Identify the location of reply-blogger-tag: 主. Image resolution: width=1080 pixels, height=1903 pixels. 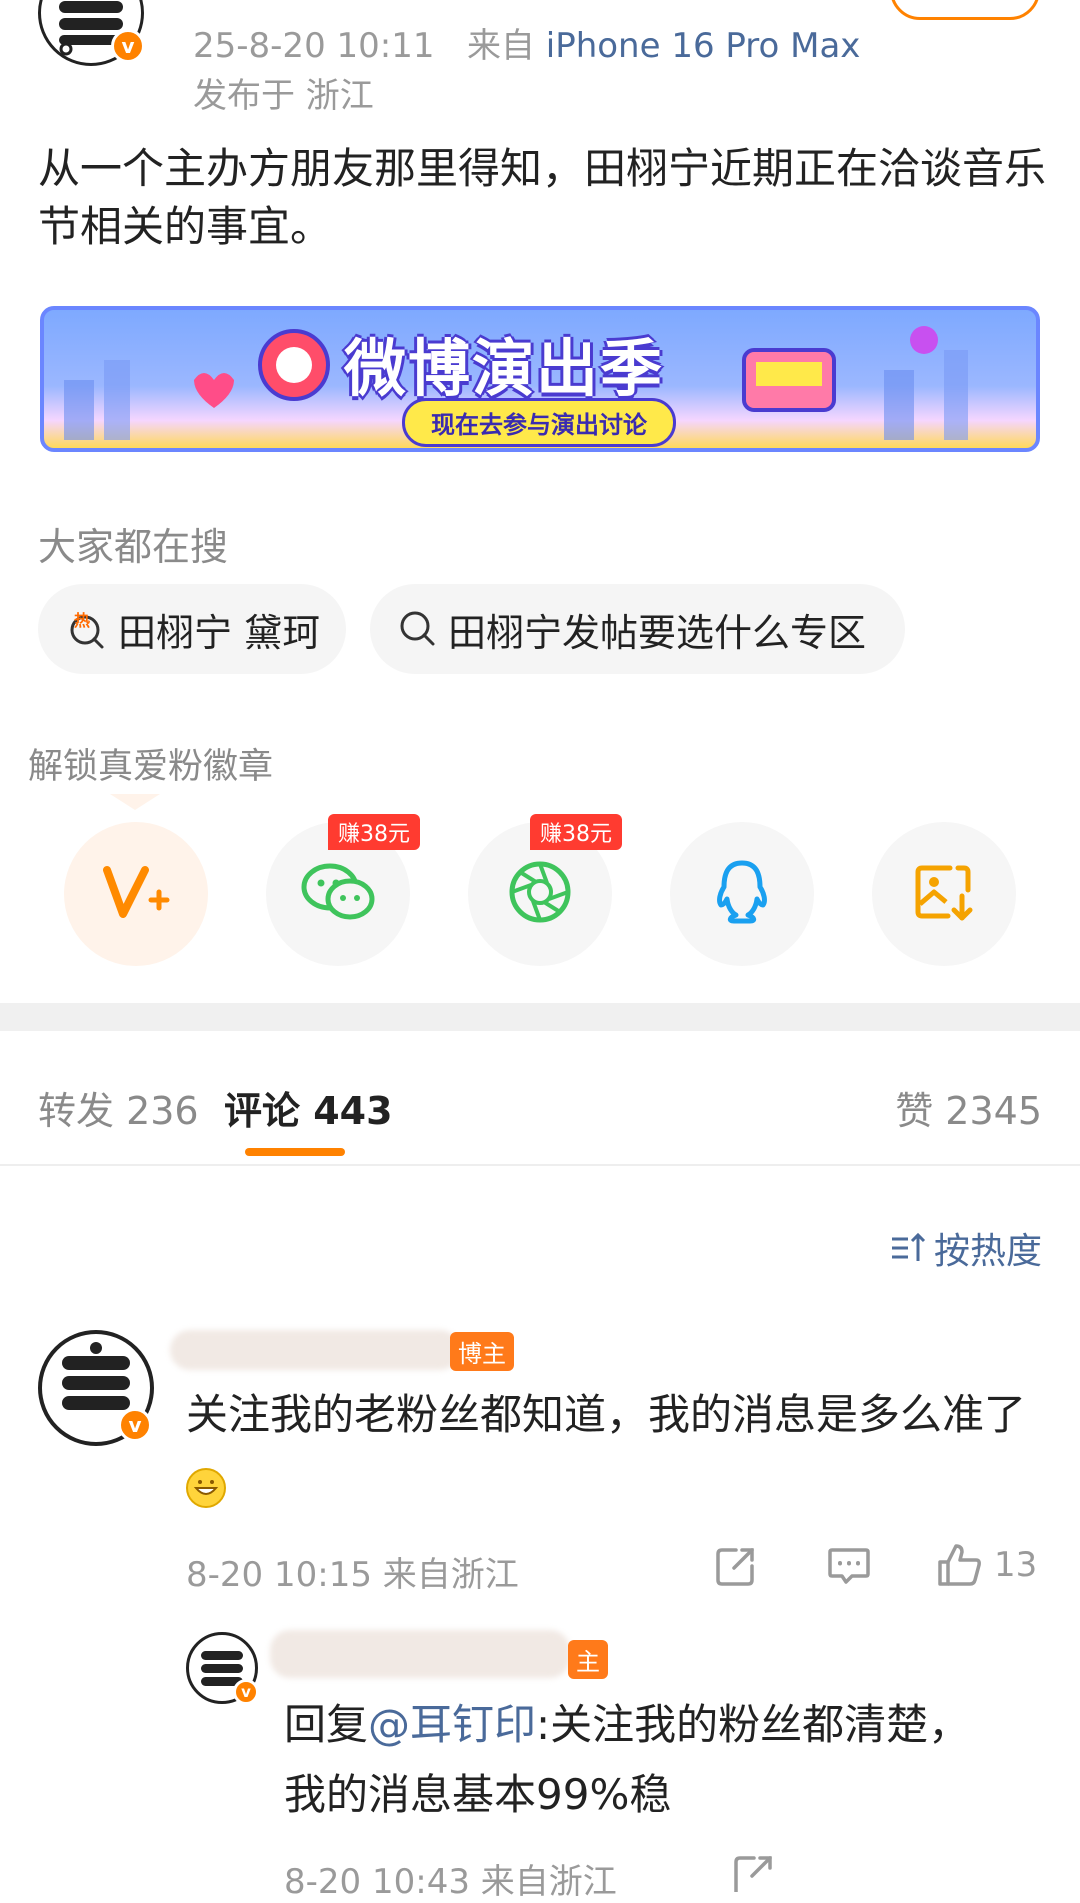
(588, 1659).